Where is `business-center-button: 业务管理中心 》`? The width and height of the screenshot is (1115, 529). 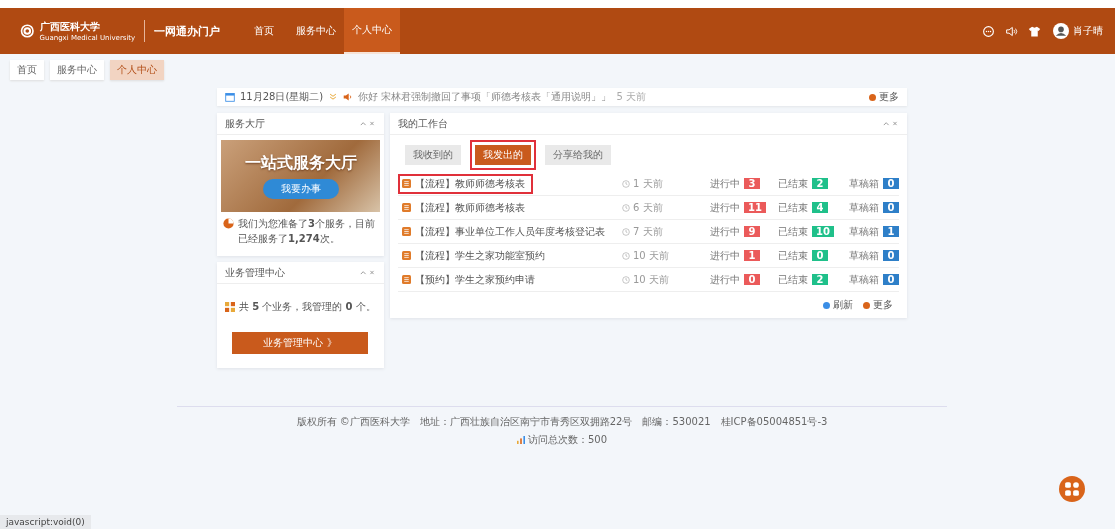 business-center-button: 业务管理中心 》 is located at coordinates (300, 343).